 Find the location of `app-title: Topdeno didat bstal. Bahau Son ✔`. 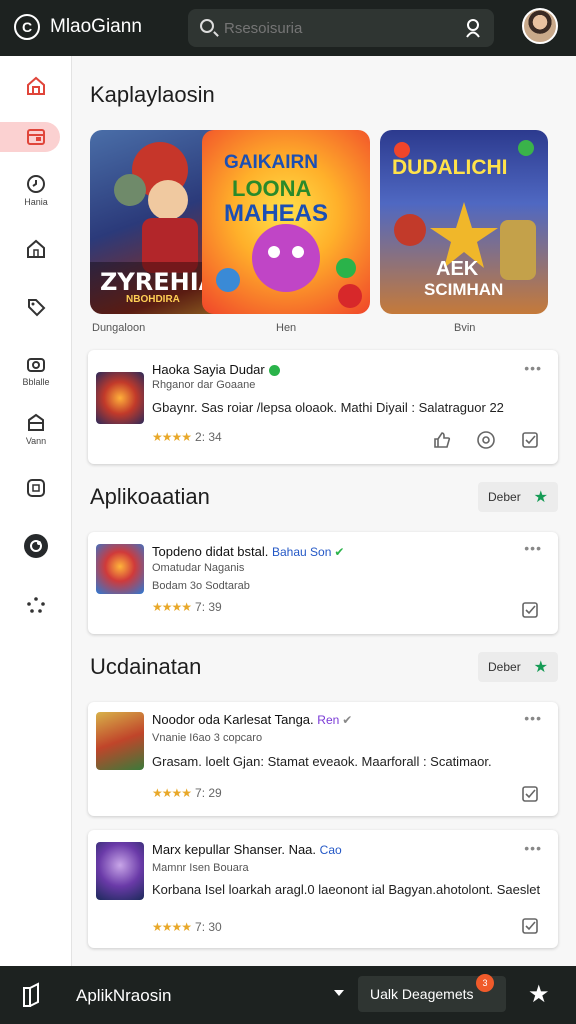

app-title: Topdeno didat bstal. Bahau Son ✔ is located at coordinates (248, 551).